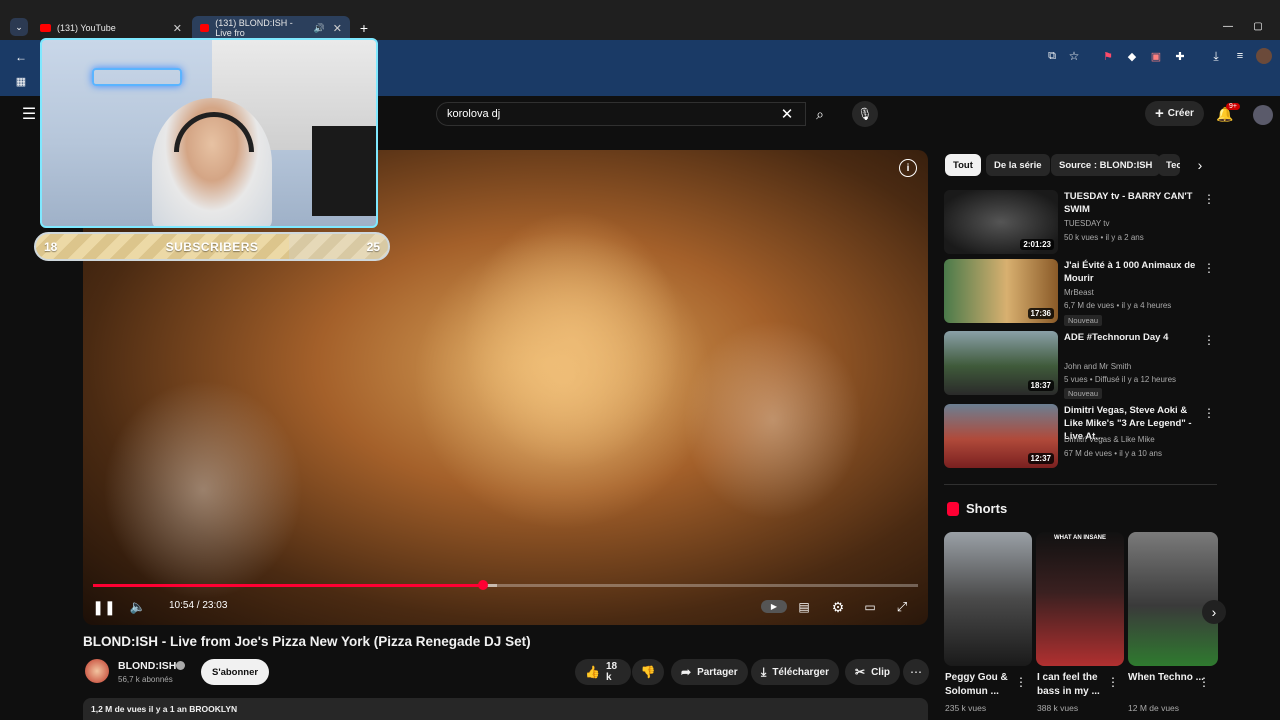 Image resolution: width=1280 pixels, height=720 pixels. I want to click on search-input: korolova dj, so click(621, 114).